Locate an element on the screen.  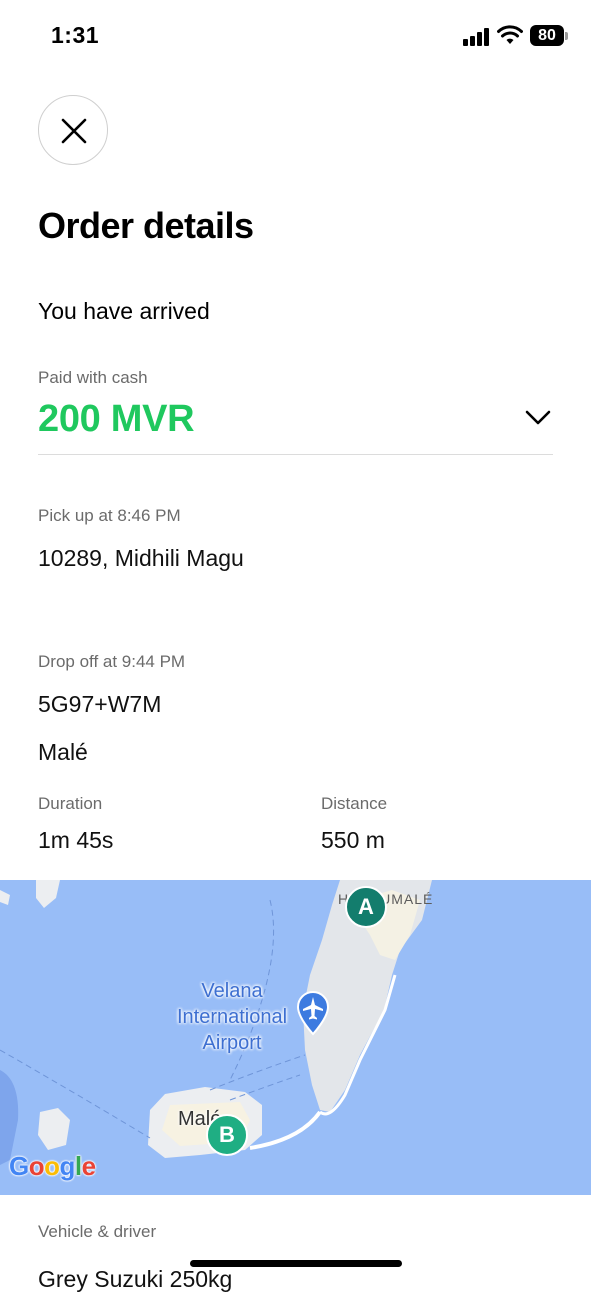
duration-label: Duration is located at coordinates (70, 803).